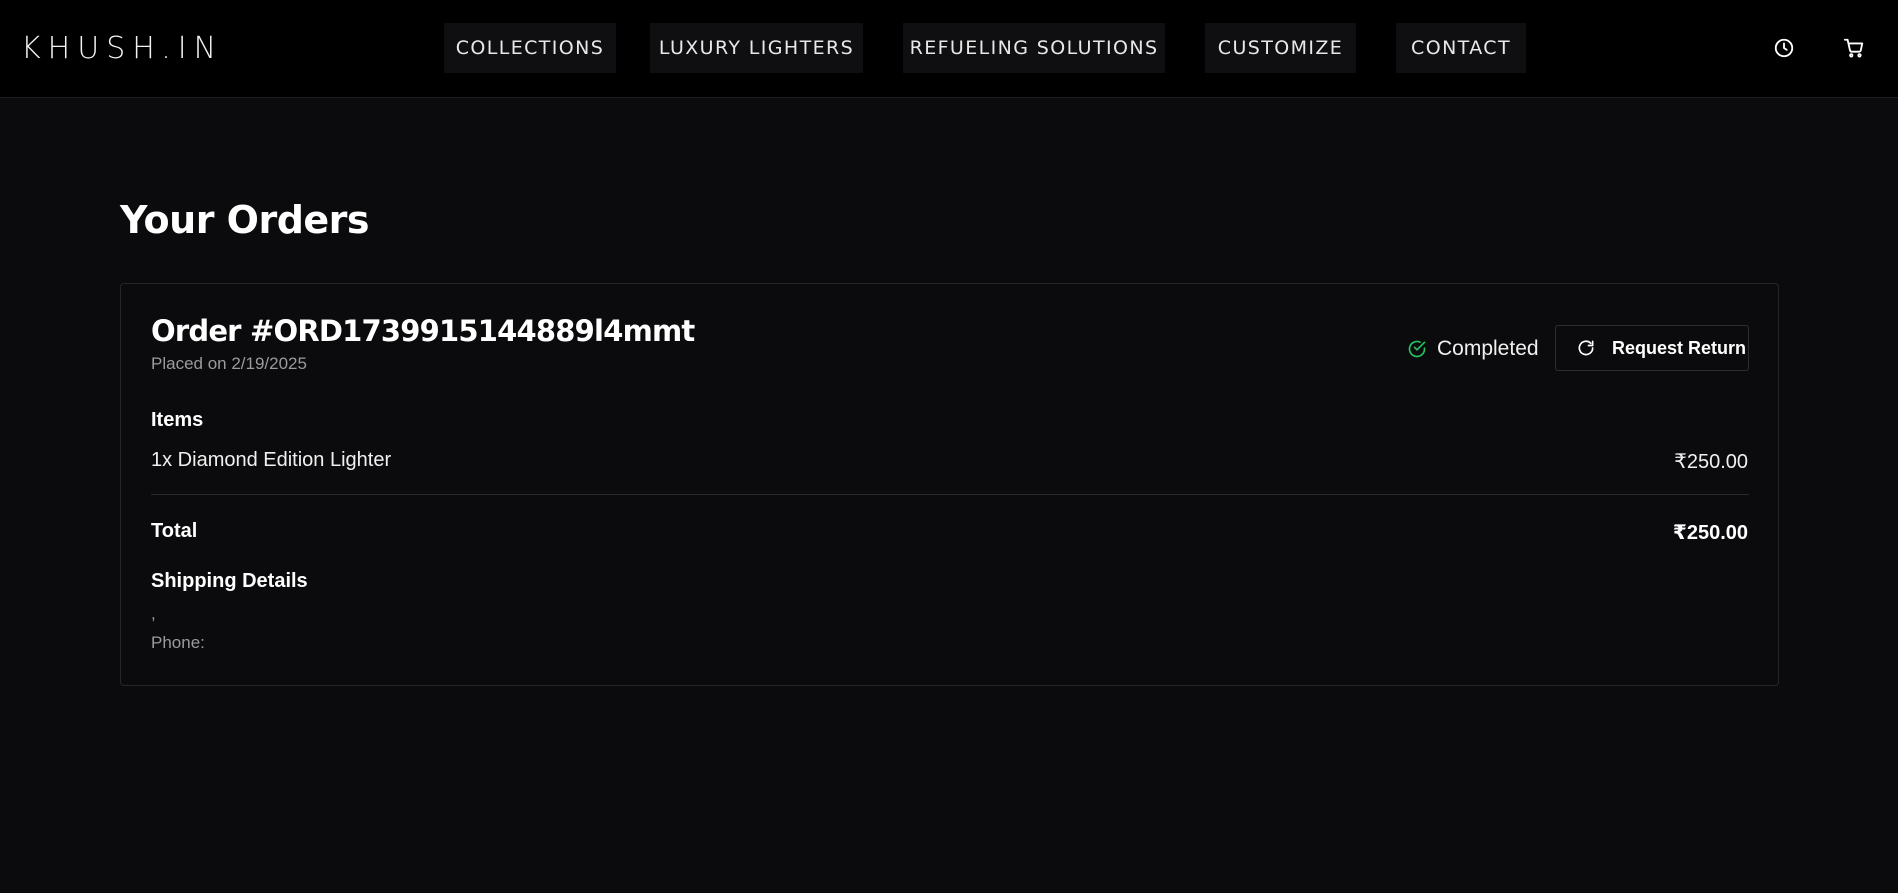 Image resolution: width=1898 pixels, height=893 pixels. I want to click on check-circle-icon, so click(1417, 349).